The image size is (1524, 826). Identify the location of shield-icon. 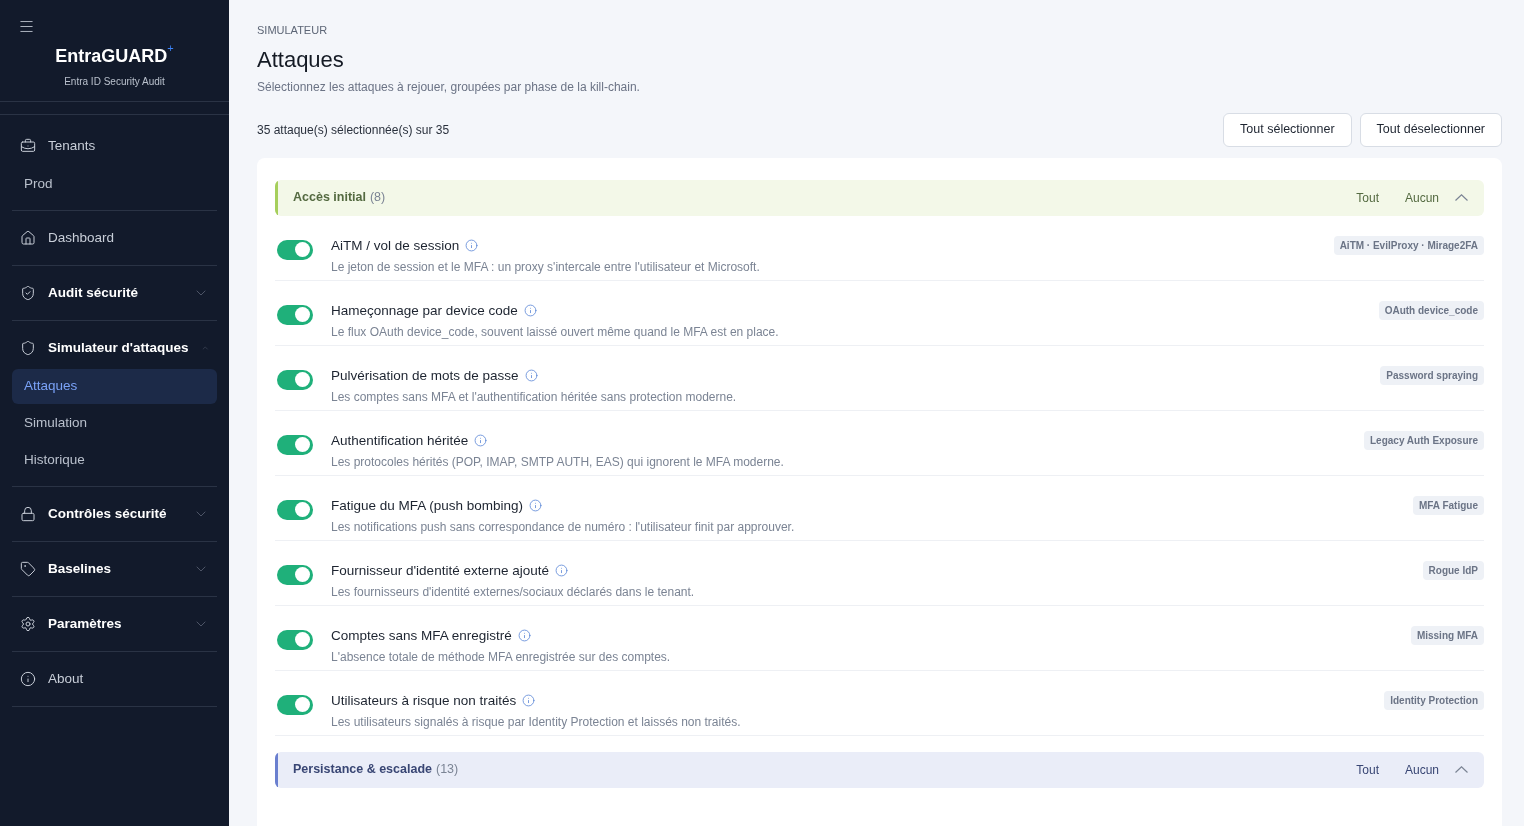
(28, 348).